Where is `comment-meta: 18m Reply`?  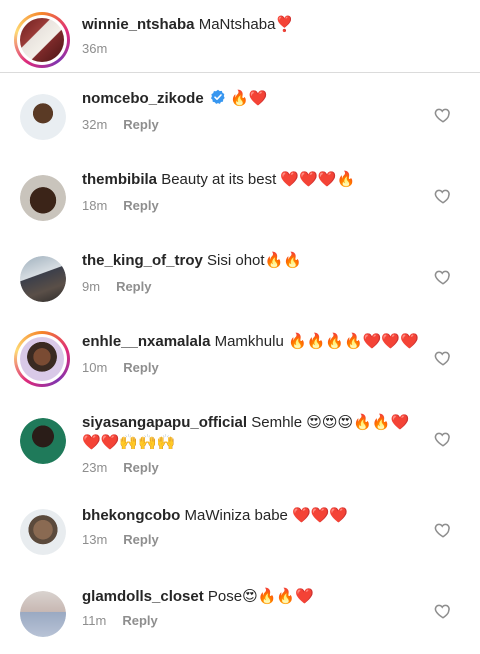
comment-meta: 18m Reply is located at coordinates (120, 206).